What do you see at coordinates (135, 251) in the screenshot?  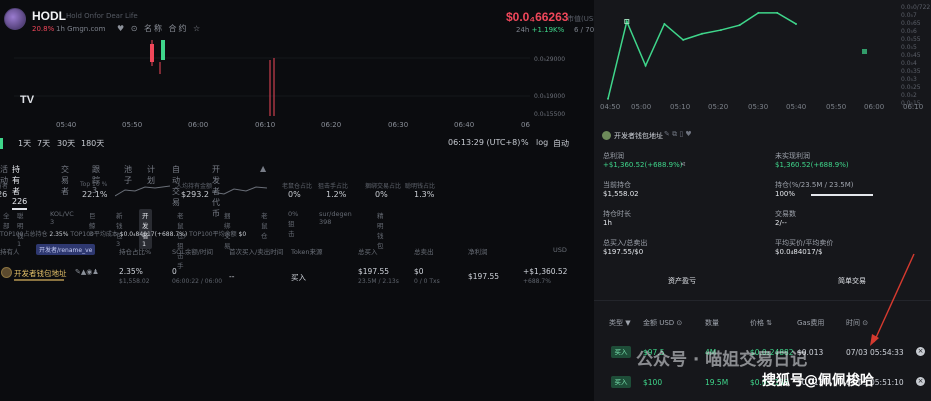 I see `col-hold-percent: 持仓占比%` at bounding box center [135, 251].